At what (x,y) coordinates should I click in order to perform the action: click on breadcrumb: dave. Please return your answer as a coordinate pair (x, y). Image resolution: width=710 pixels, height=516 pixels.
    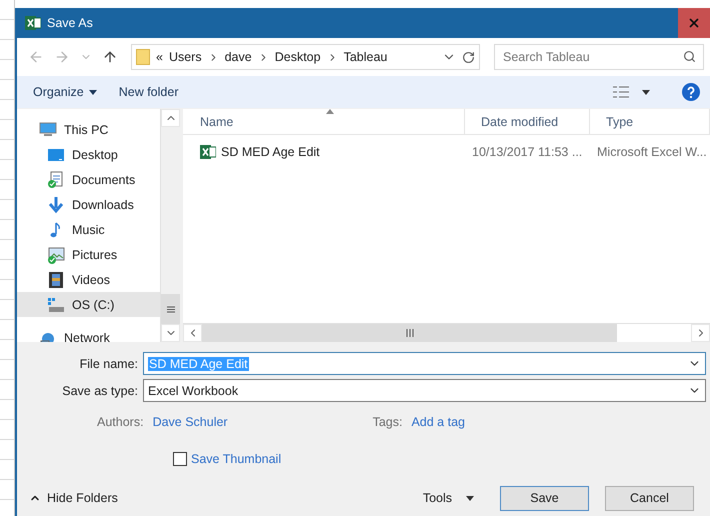
    Looking at the image, I should click on (238, 57).